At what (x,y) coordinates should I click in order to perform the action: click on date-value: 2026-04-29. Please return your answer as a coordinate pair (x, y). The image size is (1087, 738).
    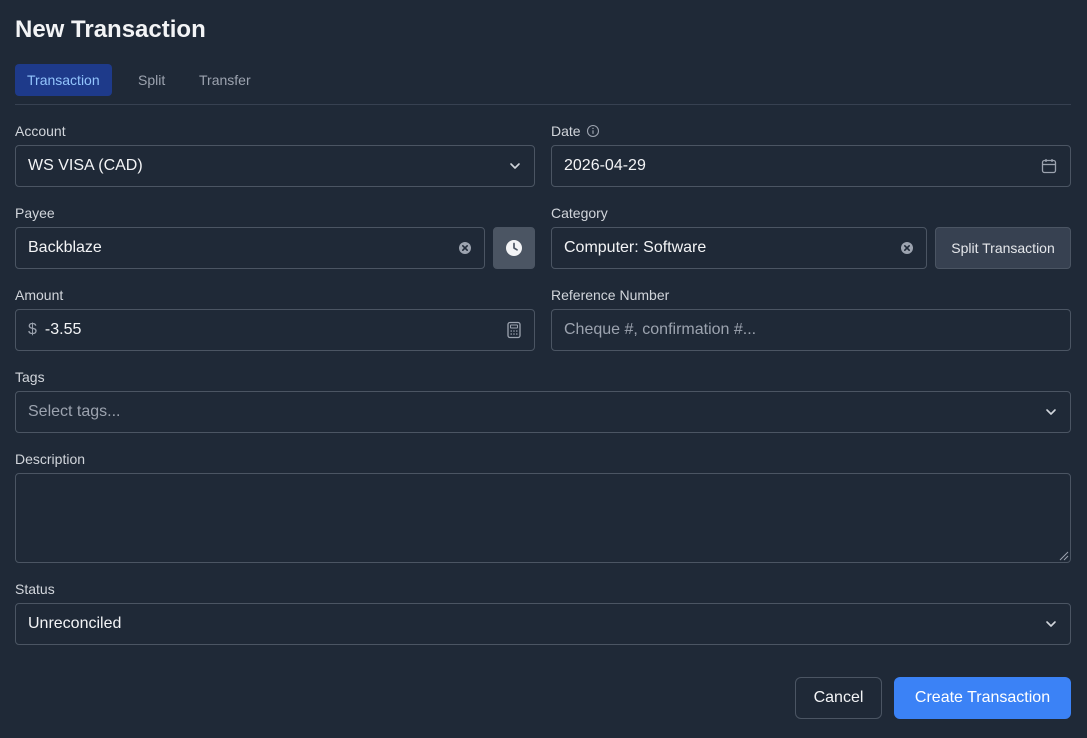
    Looking at the image, I should click on (605, 165).